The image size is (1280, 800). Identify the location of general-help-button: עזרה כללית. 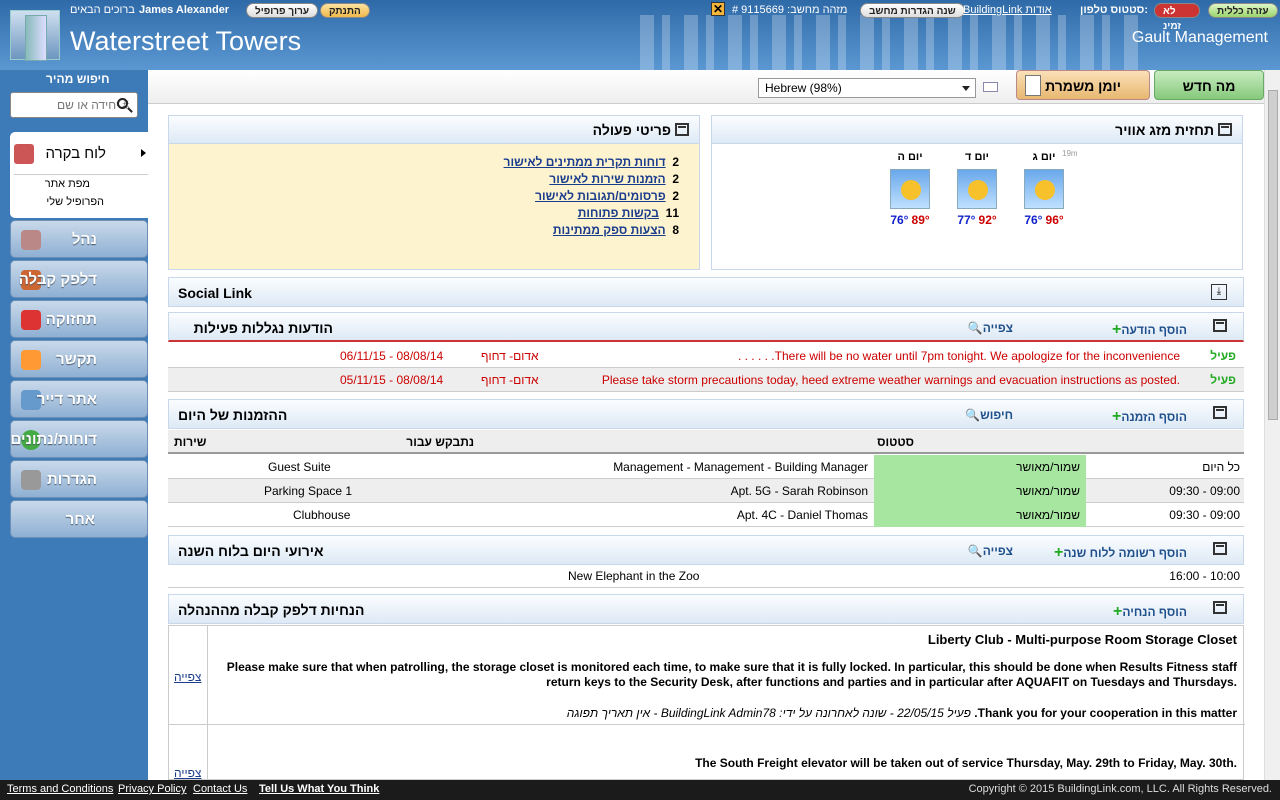
(1243, 10).